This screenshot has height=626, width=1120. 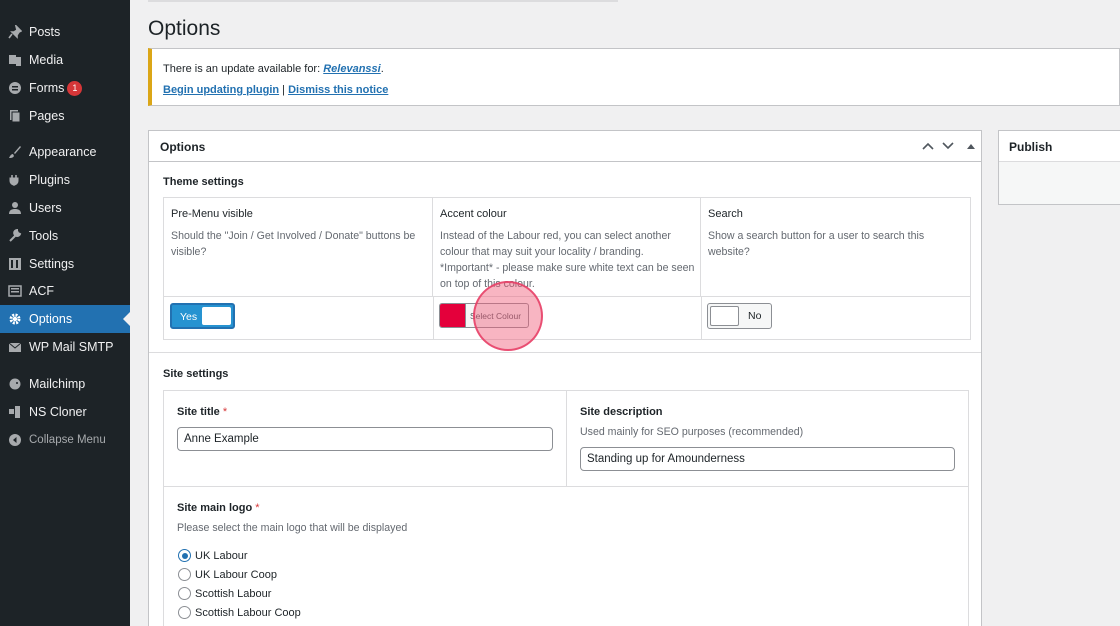 I want to click on sidebar-item-mailchimp: Mailchimp, so click(x=65, y=384).